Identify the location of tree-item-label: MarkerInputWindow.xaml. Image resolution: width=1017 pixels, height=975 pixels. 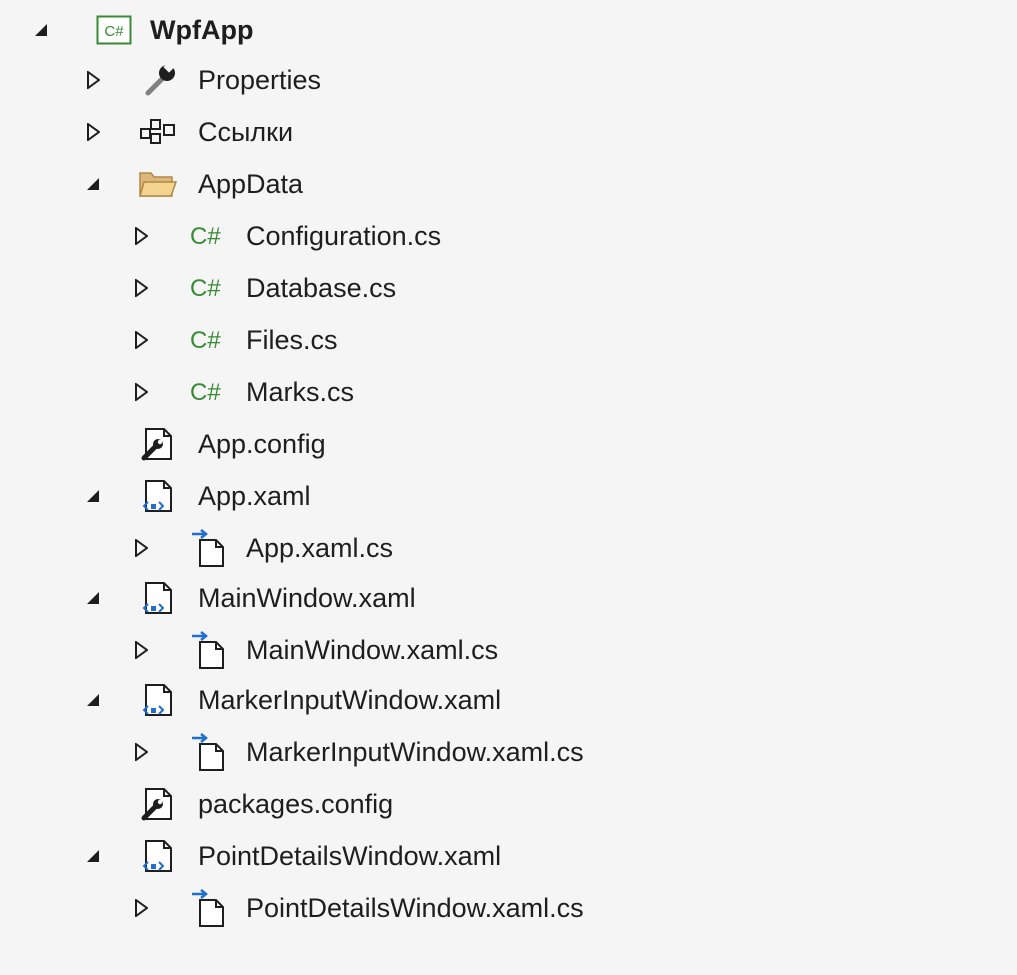
(350, 700).